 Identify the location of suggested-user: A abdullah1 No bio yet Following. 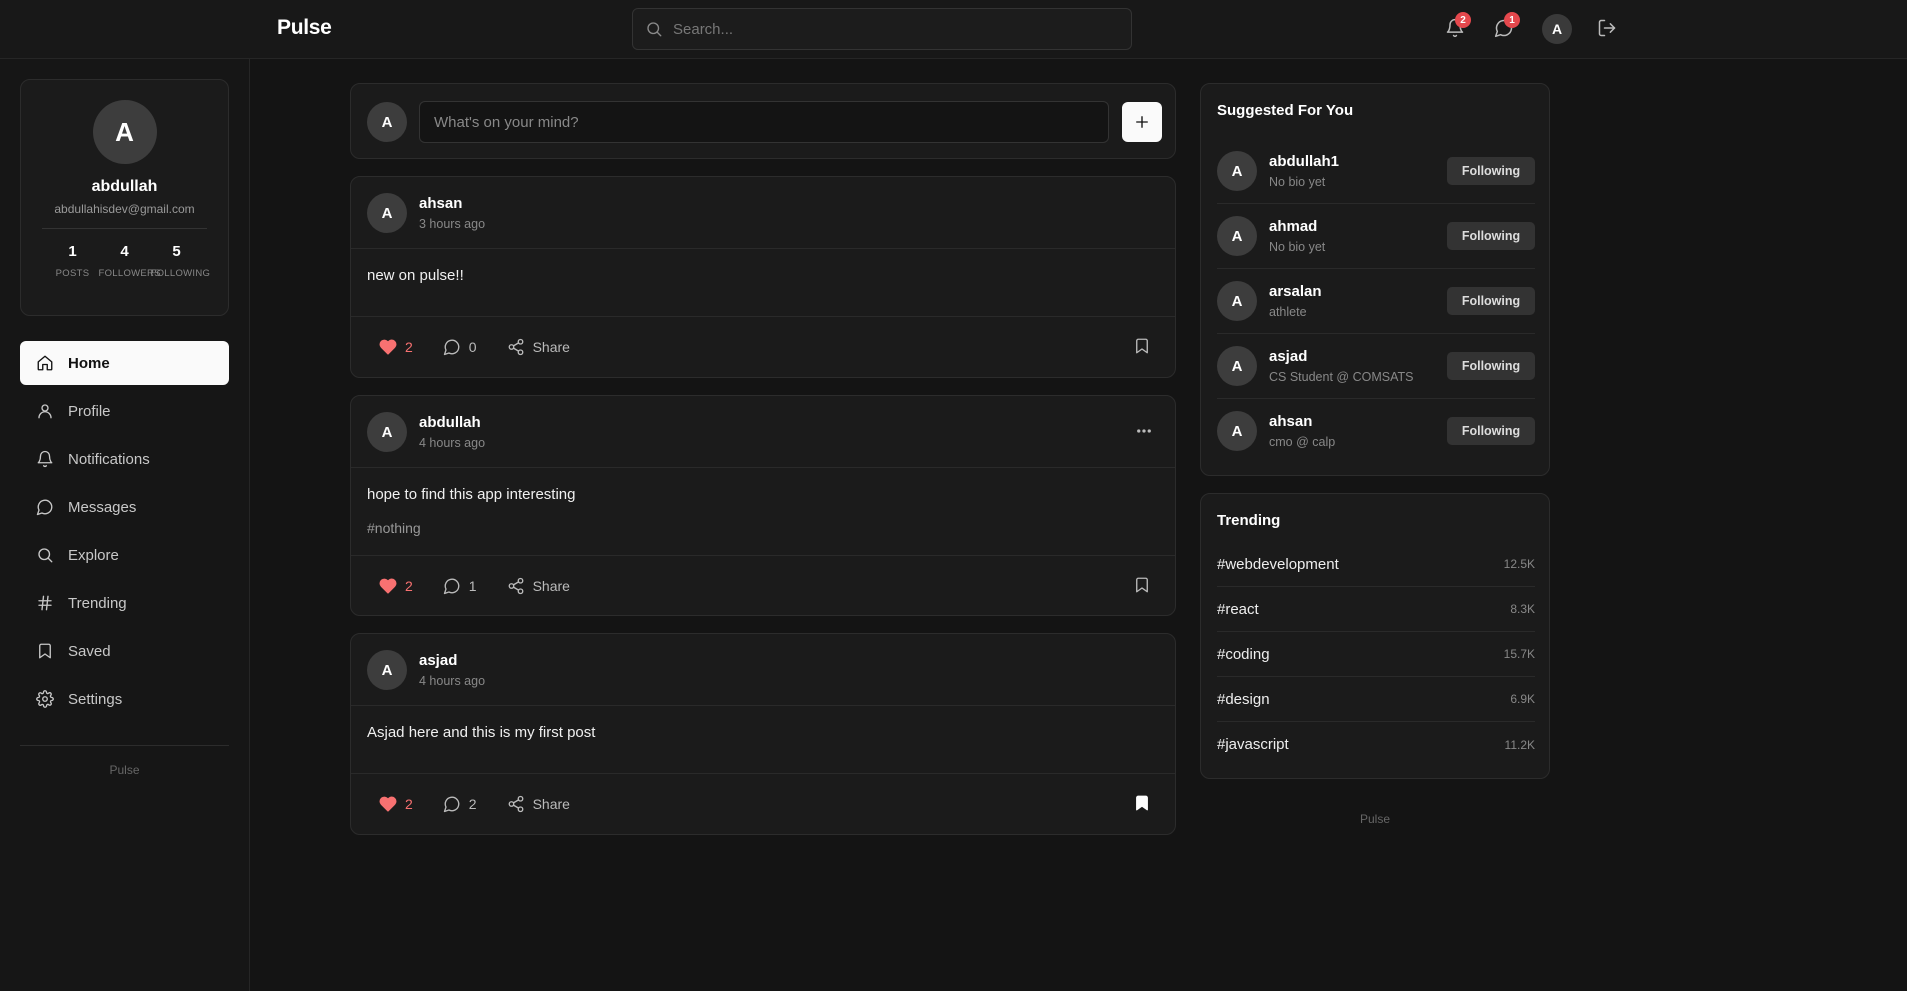
(1376, 171).